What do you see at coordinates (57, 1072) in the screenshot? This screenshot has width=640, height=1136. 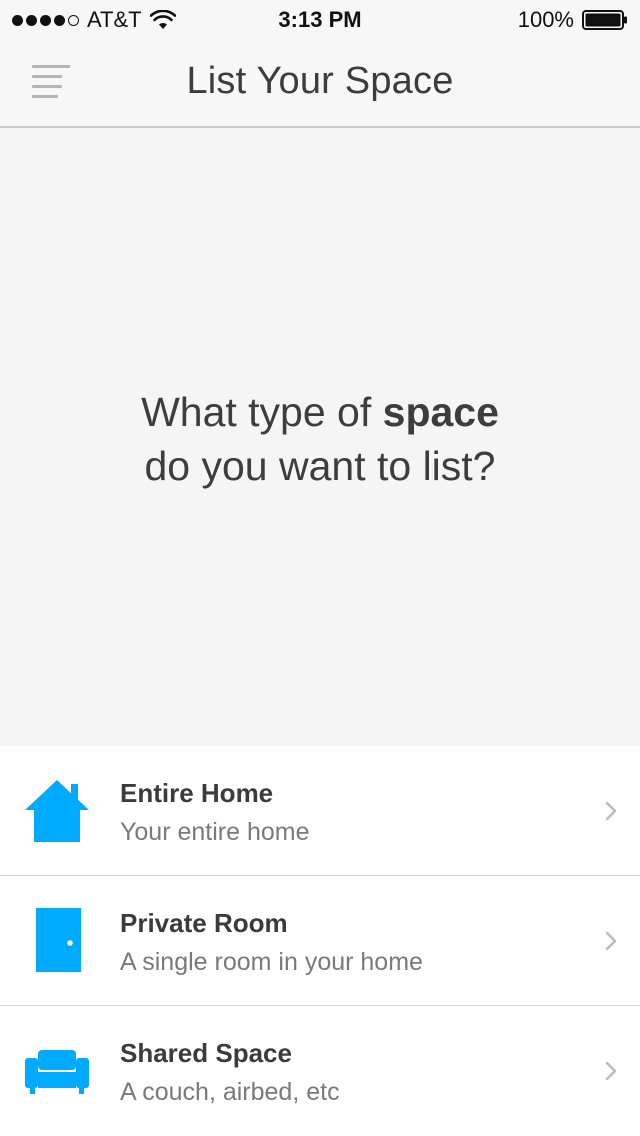 I see `couch-icon` at bounding box center [57, 1072].